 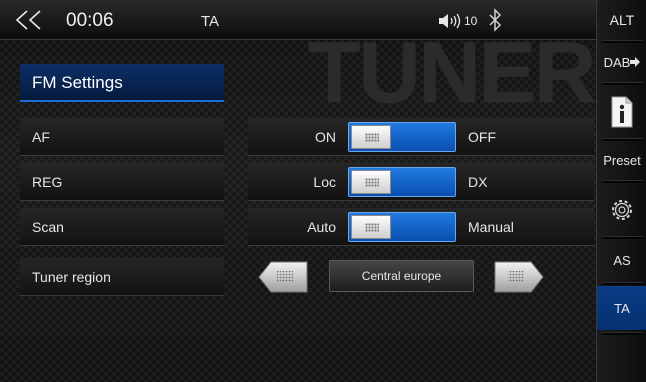 I want to click on dab-button: DAB, so click(x=621, y=62).